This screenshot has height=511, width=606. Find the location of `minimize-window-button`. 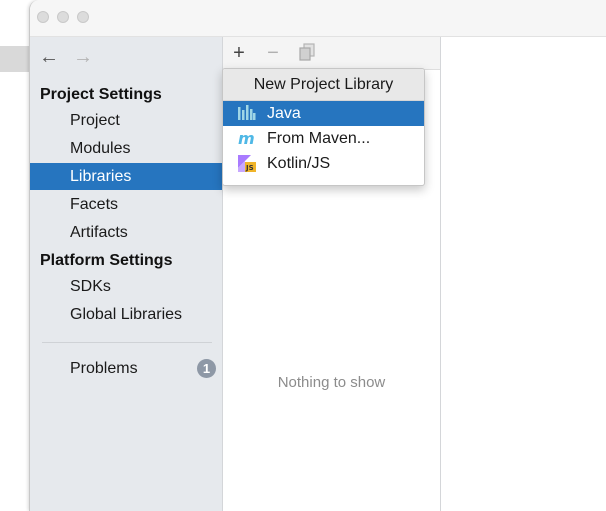

minimize-window-button is located at coordinates (63, 17).